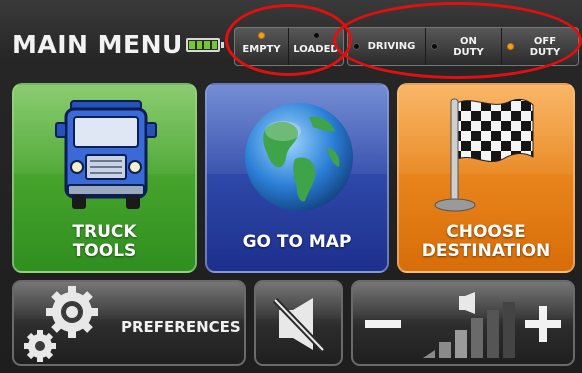 The height and width of the screenshot is (373, 582). What do you see at coordinates (297, 242) in the screenshot?
I see `go-to-map-label: GO TO MAP` at bounding box center [297, 242].